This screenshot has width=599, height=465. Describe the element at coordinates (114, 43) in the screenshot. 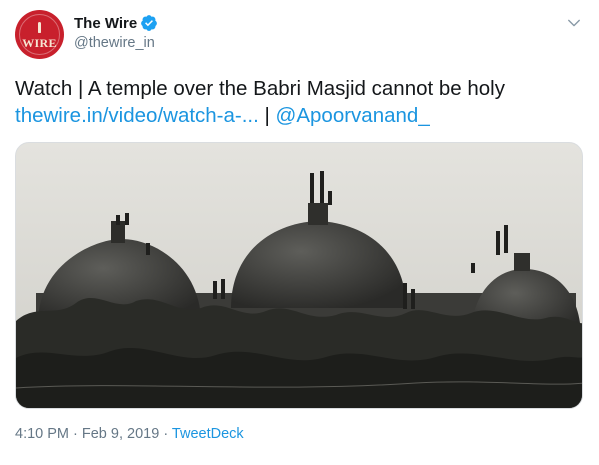

I see `account-handle: @thewire_in` at that location.